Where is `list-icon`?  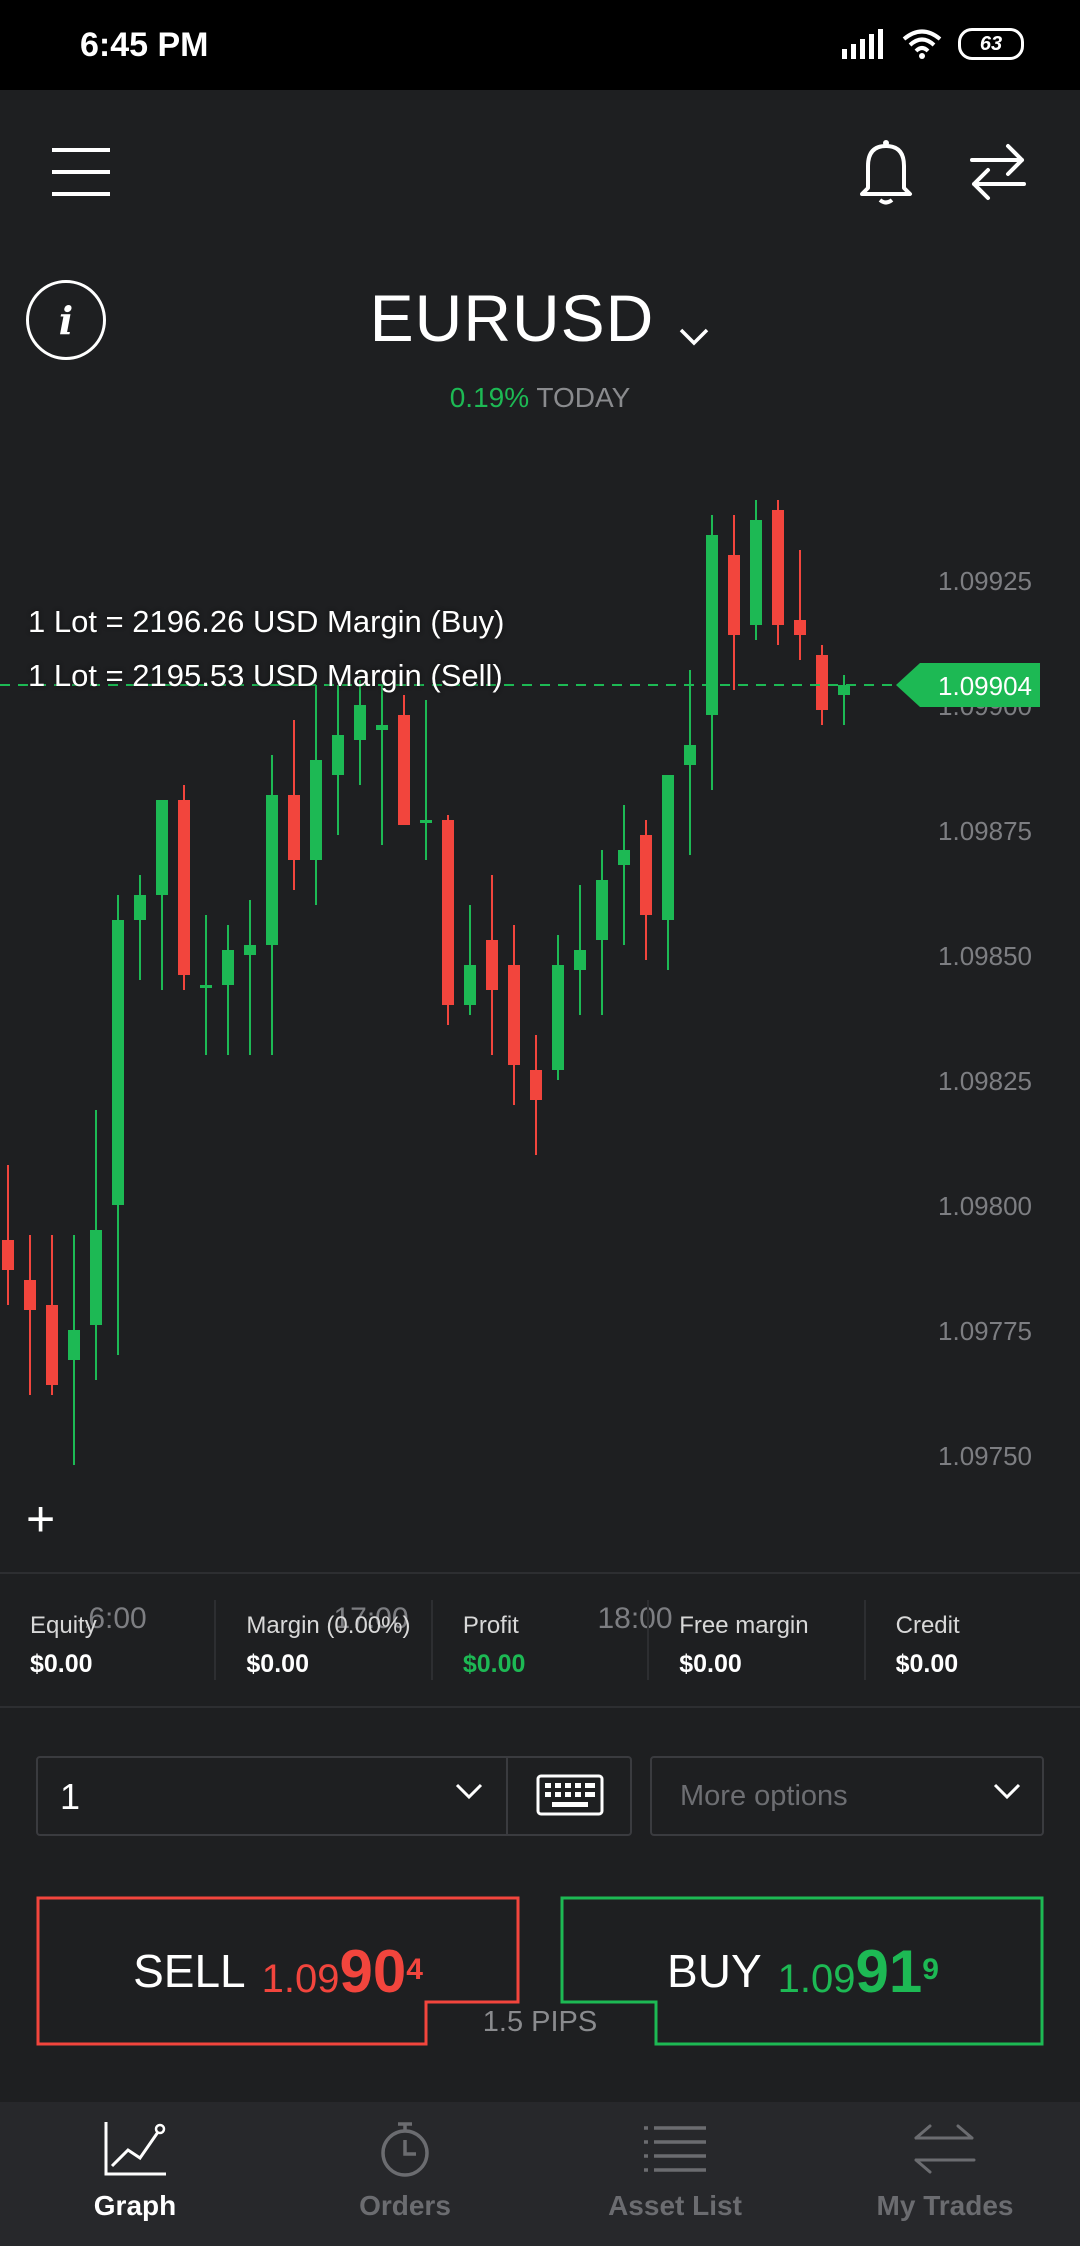 list-icon is located at coordinates (675, 2149).